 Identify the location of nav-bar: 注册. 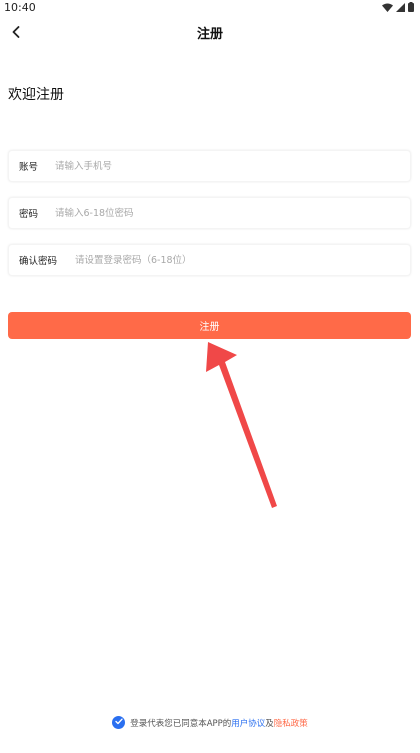
(210, 32).